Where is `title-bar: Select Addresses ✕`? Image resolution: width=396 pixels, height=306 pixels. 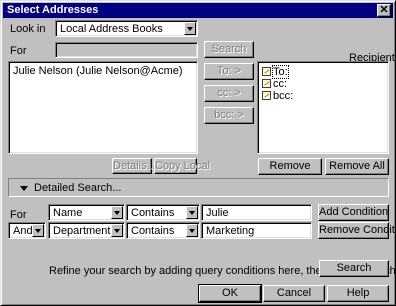
title-bar: Select Addresses ✕ is located at coordinates (198, 10).